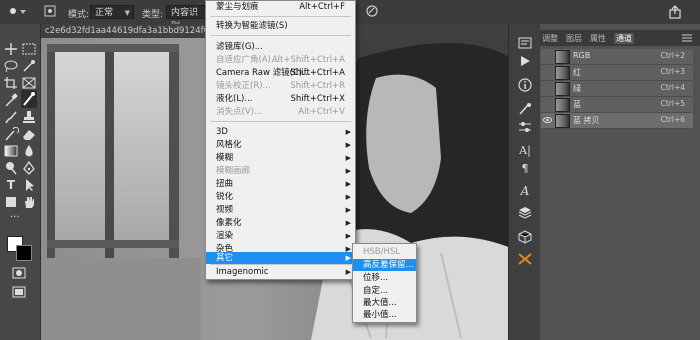 The height and width of the screenshot is (340, 700). I want to click on screen-mode-icon, so click(19, 292).